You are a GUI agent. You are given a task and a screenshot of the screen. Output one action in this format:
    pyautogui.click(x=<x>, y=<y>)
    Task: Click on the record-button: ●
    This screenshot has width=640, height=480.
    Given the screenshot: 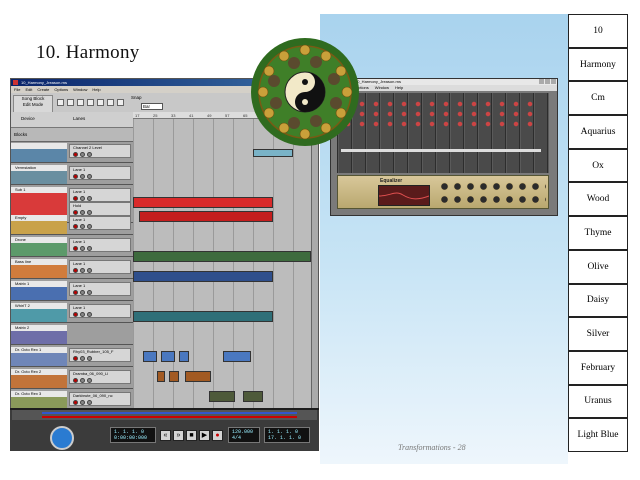 What is the action you would take?
    pyautogui.click(x=217, y=435)
    